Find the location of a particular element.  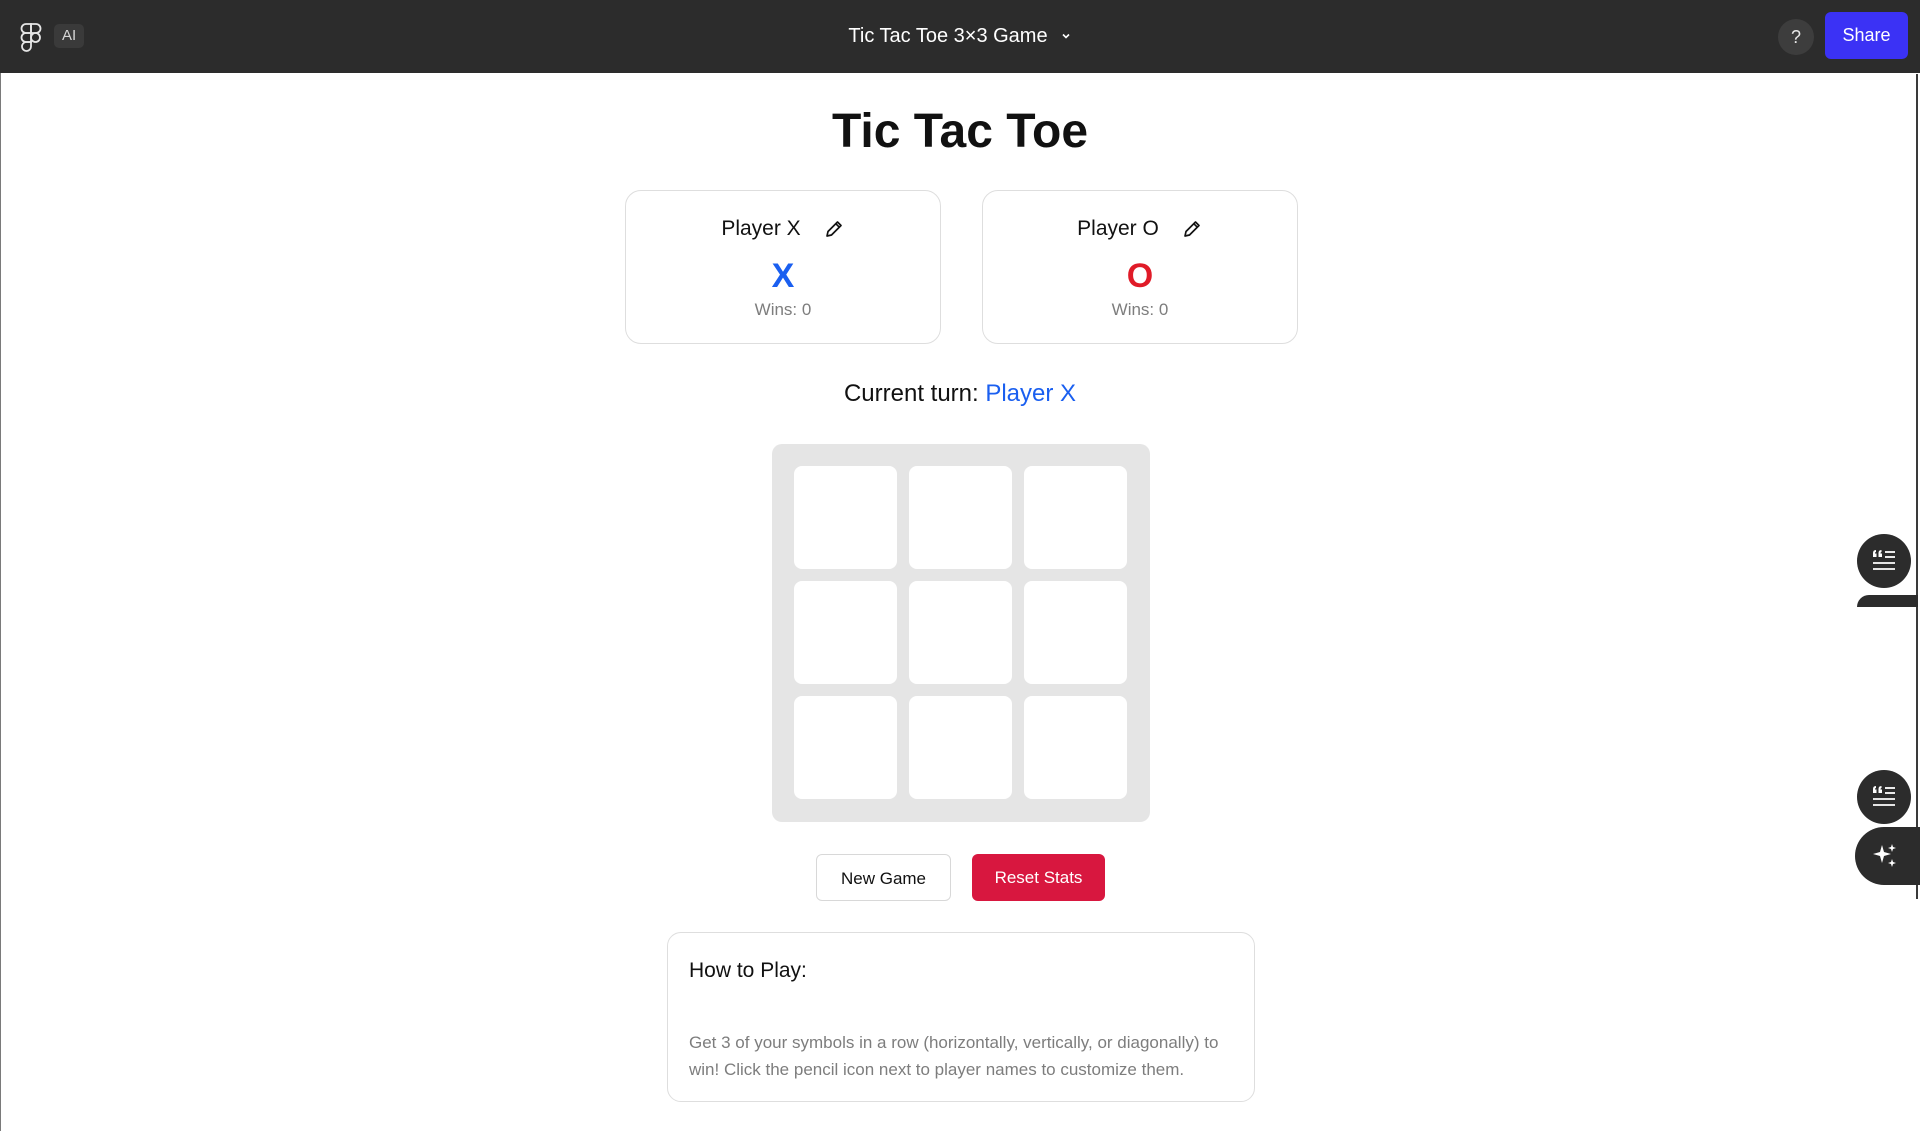

frame-edge is located at coordinates (1917, 486).